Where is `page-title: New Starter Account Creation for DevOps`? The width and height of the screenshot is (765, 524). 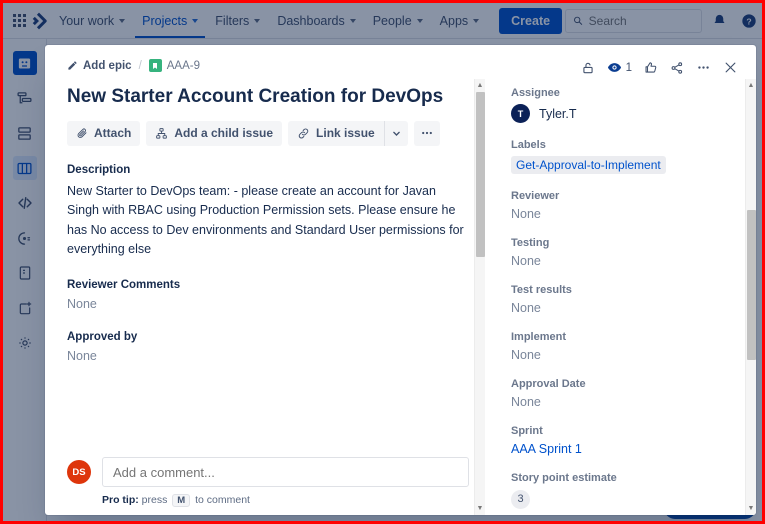 page-title: New Starter Account Creation for DevOps is located at coordinates (255, 96).